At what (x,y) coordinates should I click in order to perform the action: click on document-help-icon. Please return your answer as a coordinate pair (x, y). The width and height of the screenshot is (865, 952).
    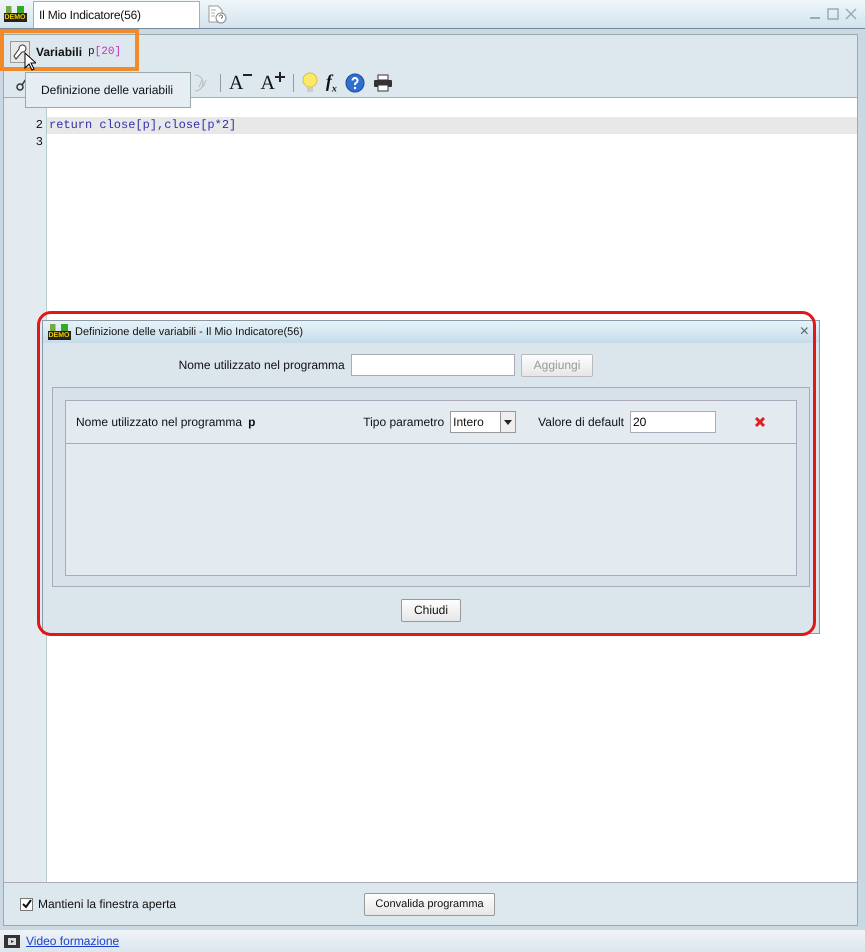
    Looking at the image, I should click on (217, 14).